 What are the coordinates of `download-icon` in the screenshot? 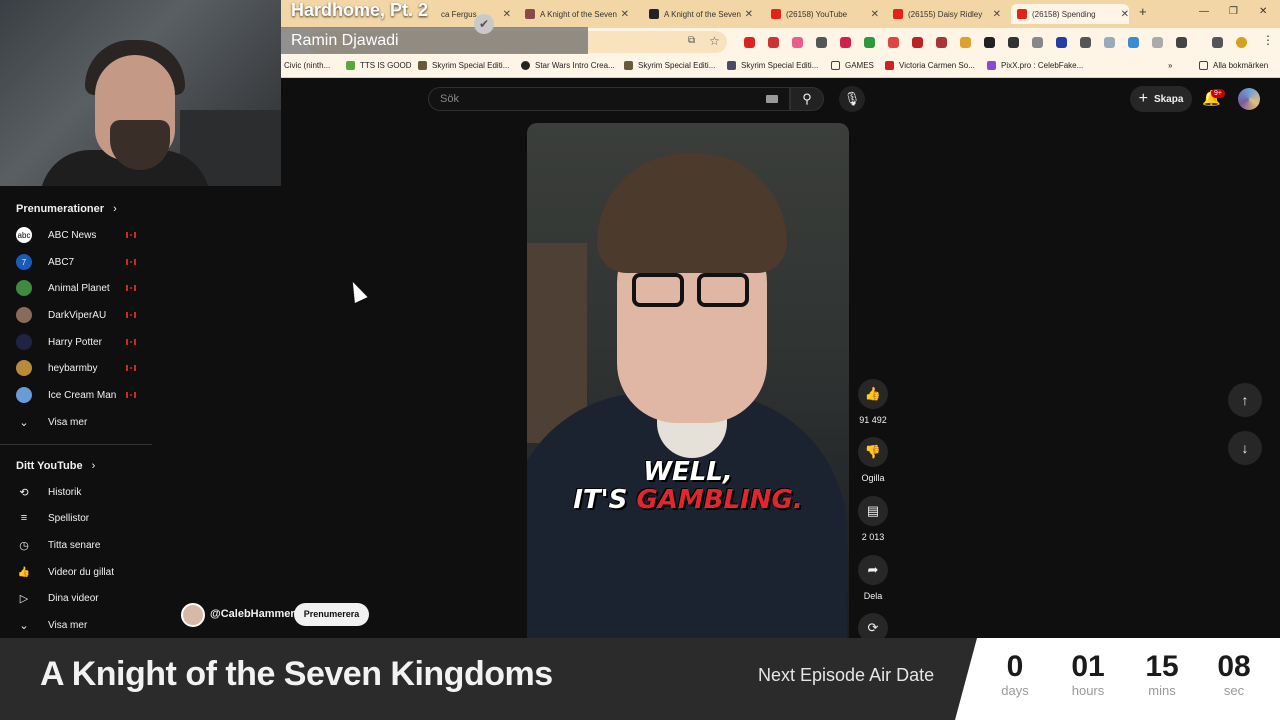 It's located at (1085, 42).